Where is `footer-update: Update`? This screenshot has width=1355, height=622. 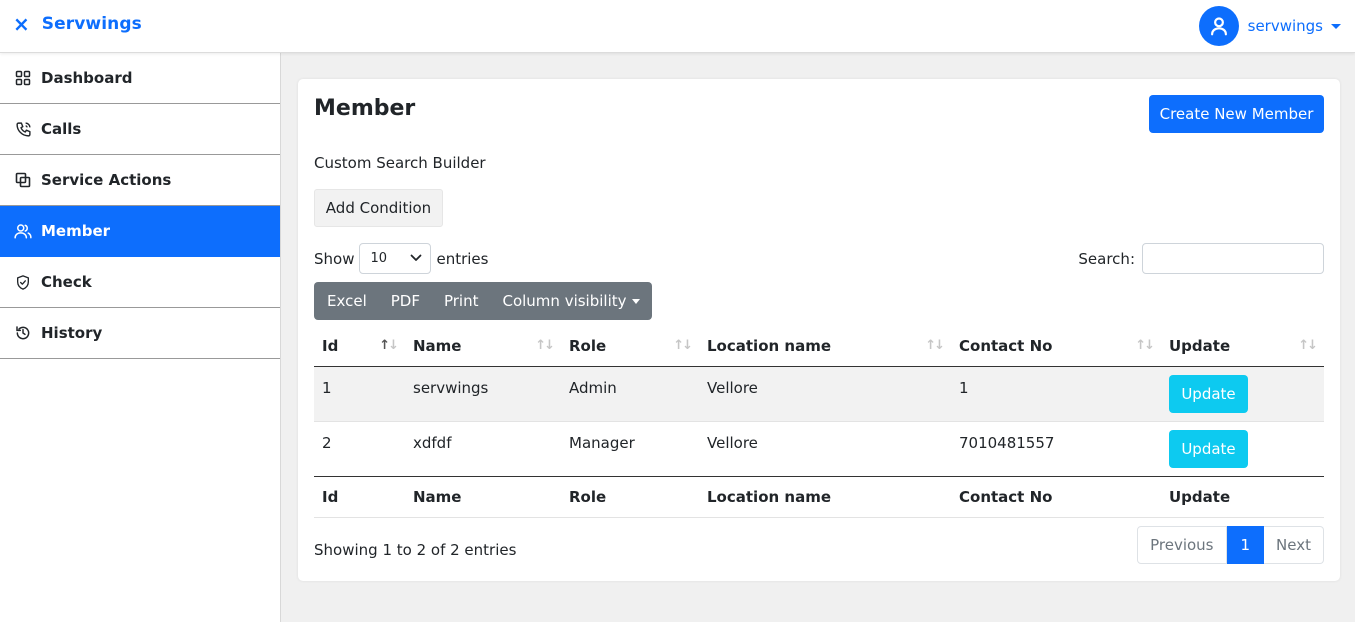
footer-update: Update is located at coordinates (1242, 496).